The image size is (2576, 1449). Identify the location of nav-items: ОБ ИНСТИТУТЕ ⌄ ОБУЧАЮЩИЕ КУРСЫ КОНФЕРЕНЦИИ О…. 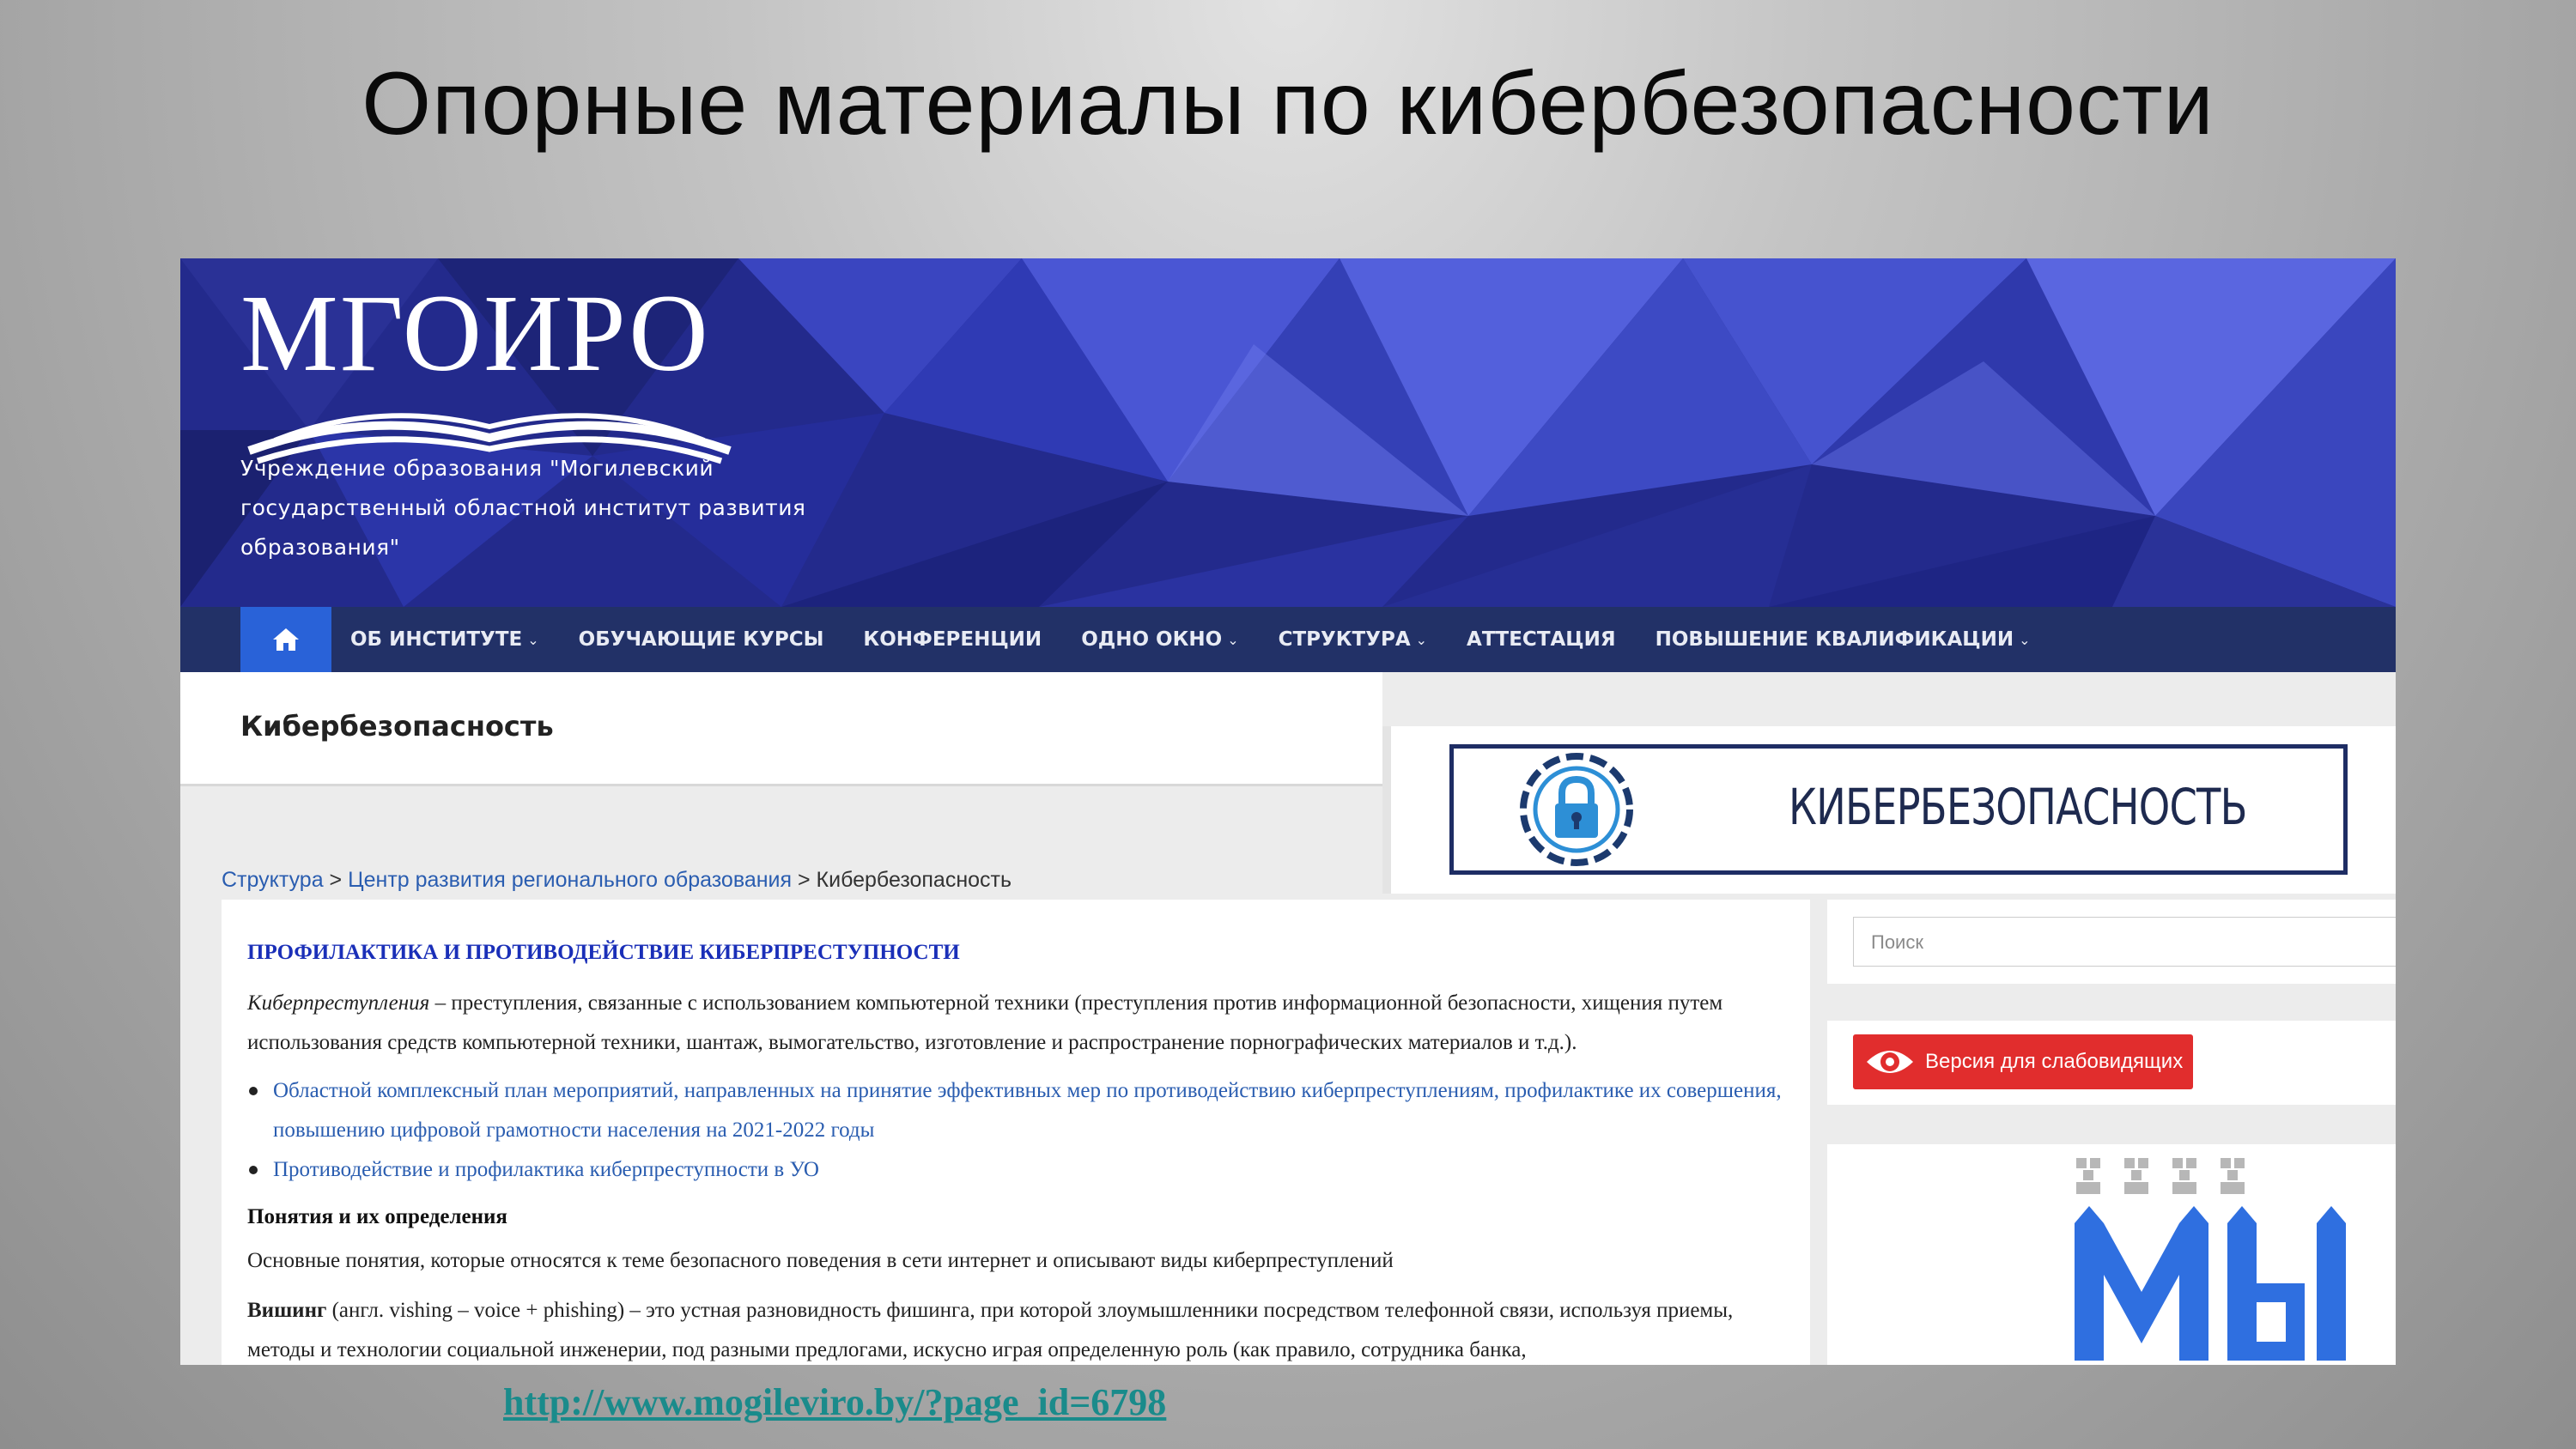
(1210, 639).